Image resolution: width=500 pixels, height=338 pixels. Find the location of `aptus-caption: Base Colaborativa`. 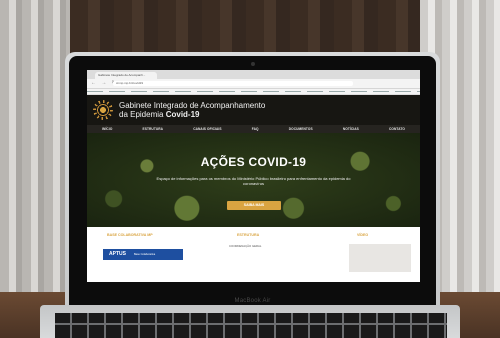

aptus-caption: Base Colaborativa is located at coordinates (144, 254).